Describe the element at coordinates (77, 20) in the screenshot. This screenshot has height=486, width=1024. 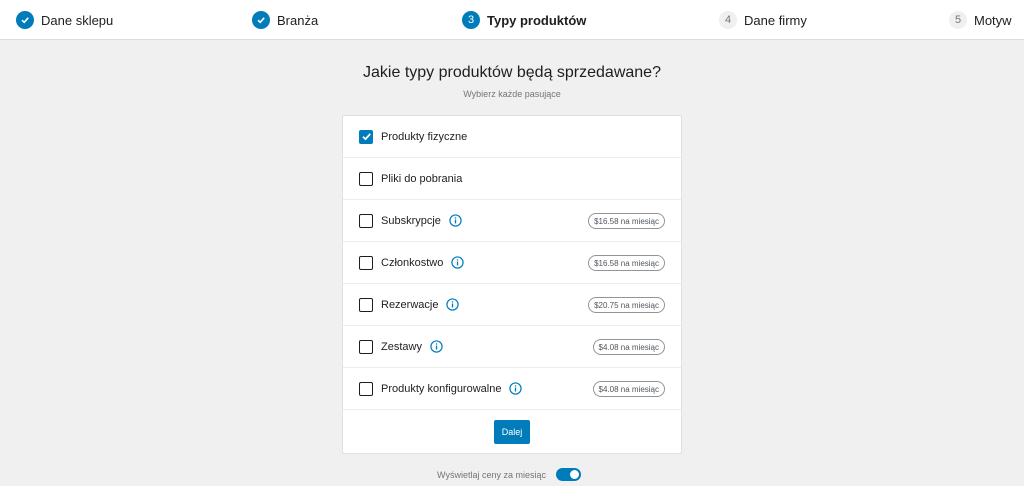
I see `step-label: Dane sklepu` at that location.